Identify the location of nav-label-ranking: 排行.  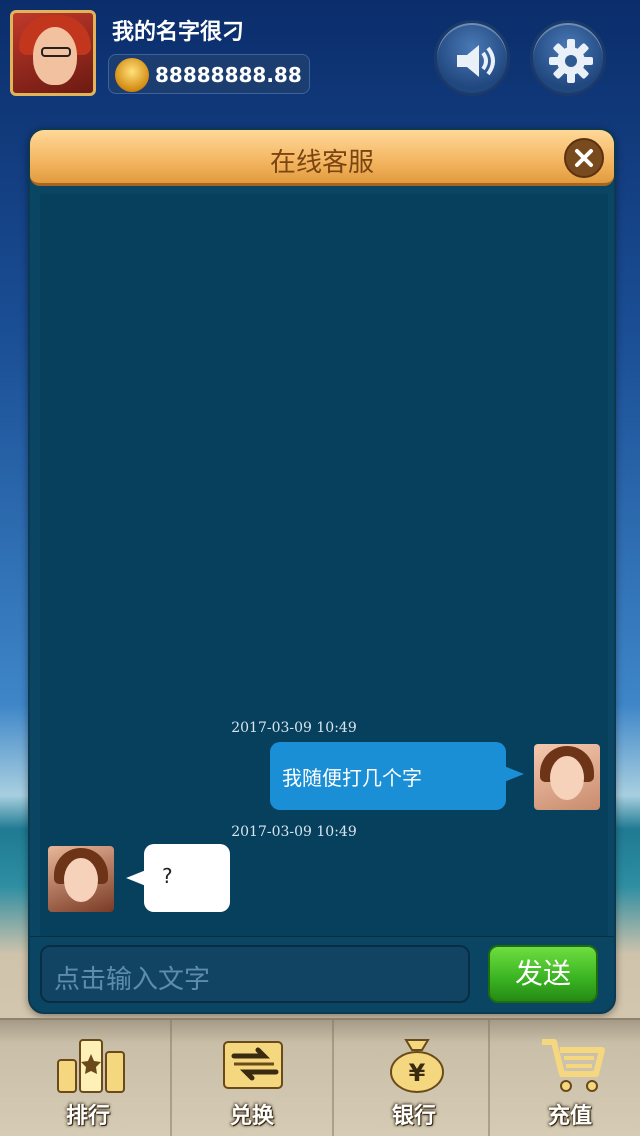
(87, 1116).